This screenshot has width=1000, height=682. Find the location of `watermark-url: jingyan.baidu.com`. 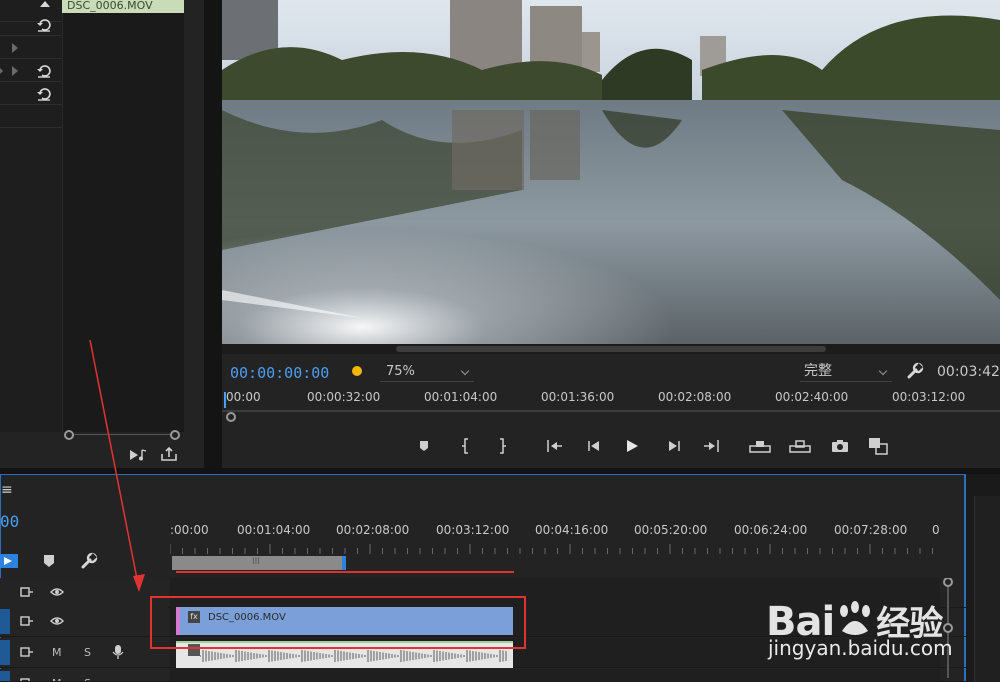

watermark-url: jingyan.baidu.com is located at coordinates (860, 648).